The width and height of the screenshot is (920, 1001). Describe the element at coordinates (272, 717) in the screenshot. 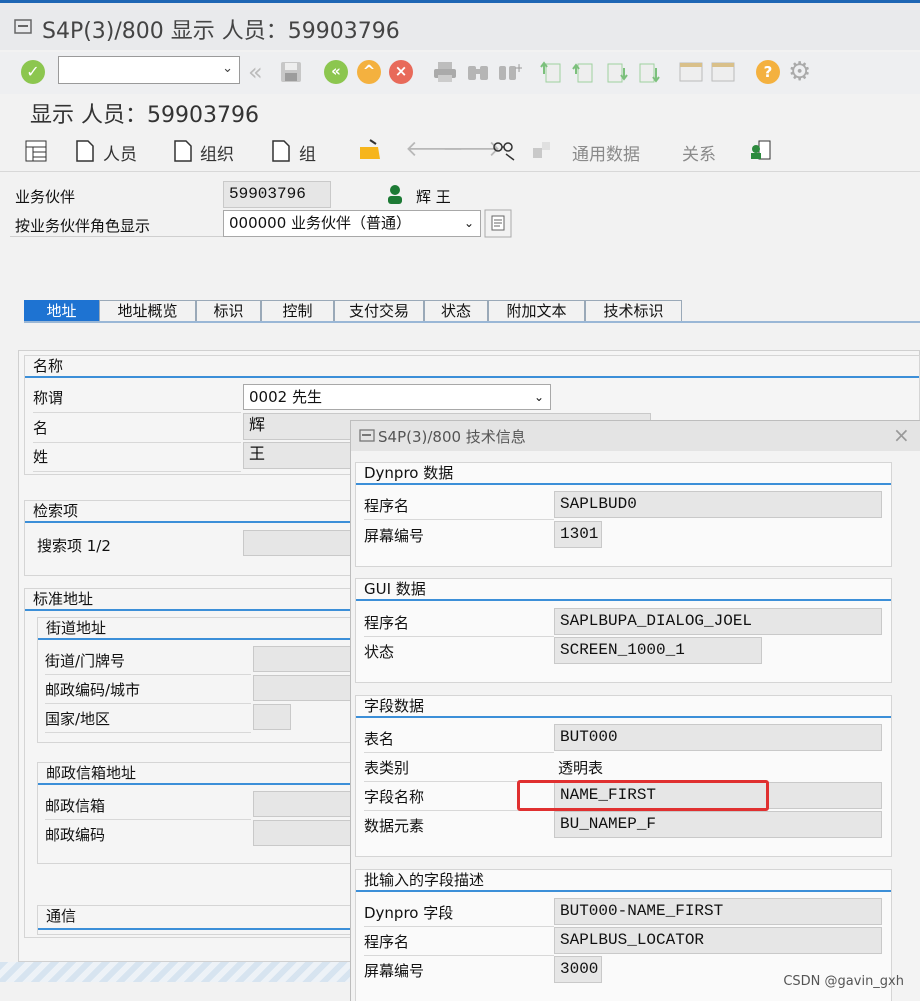

I see `country-field` at that location.